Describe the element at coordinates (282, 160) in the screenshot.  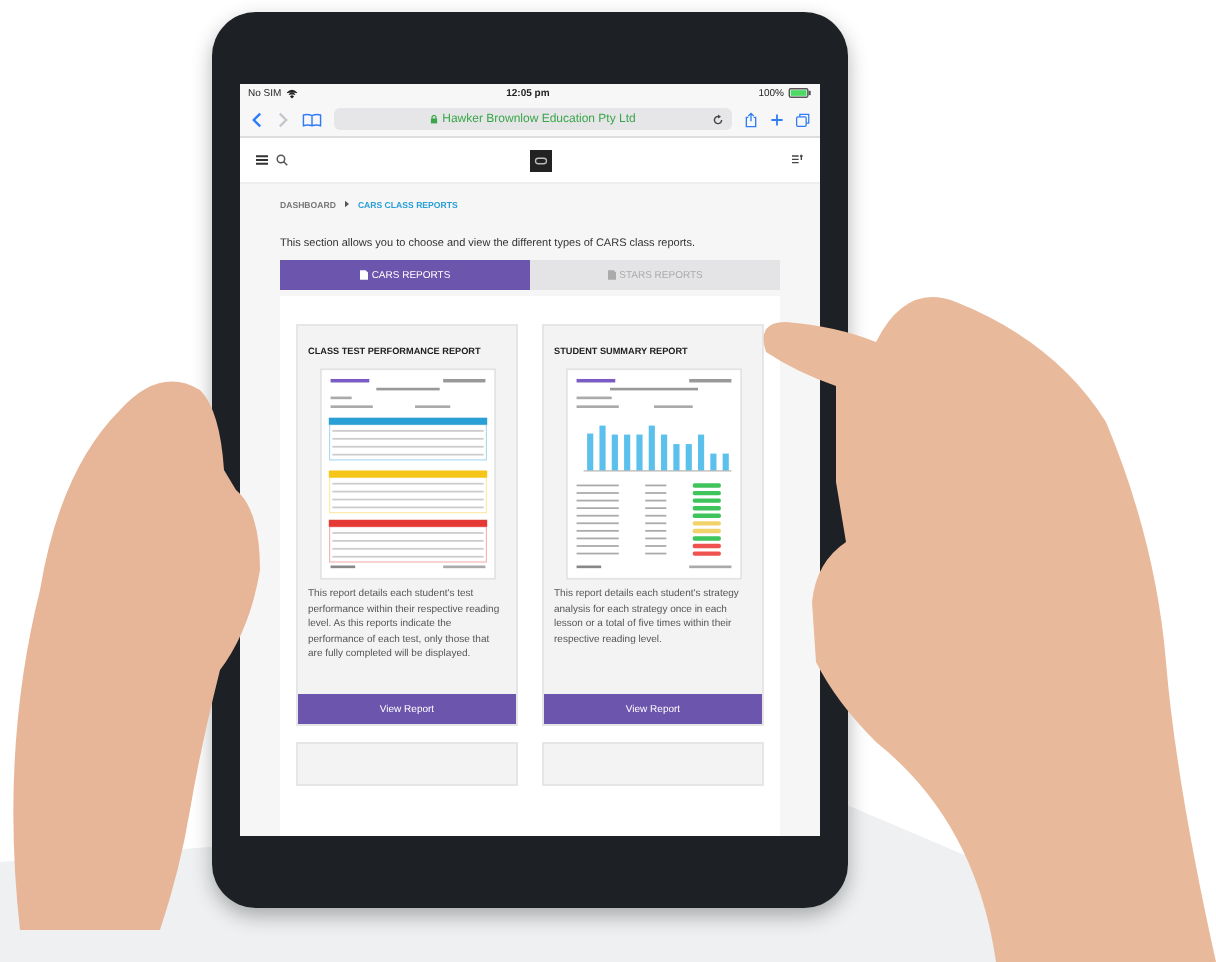
I see `search-icon` at that location.